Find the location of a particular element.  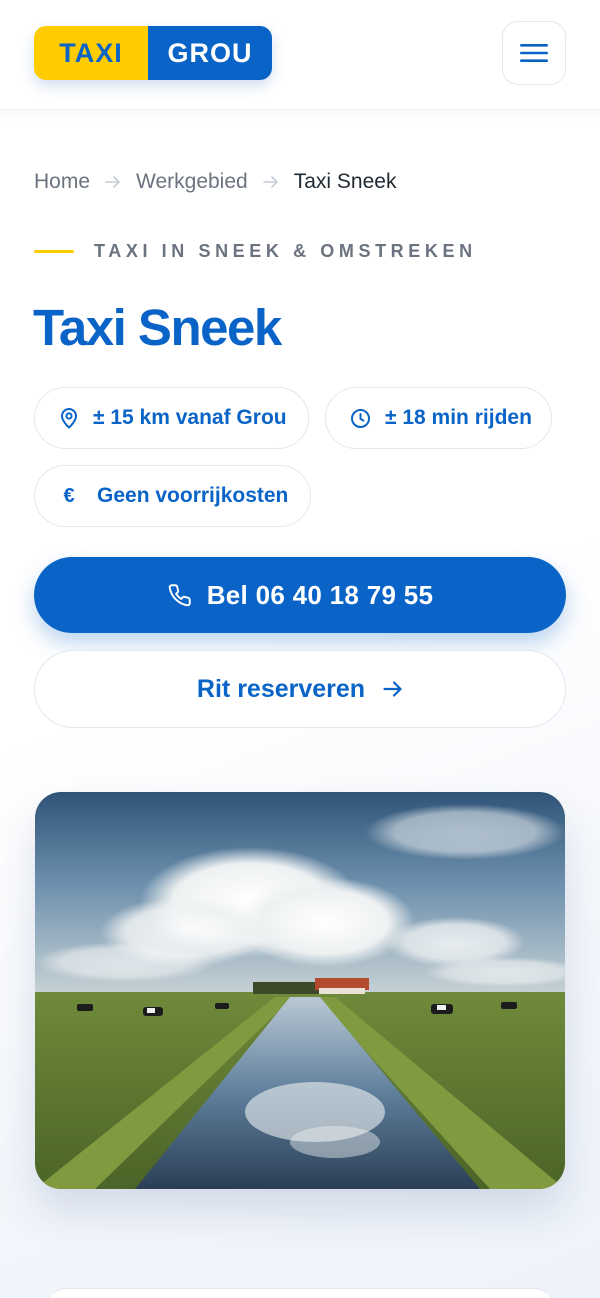

breadcrumb-home-link: Home is located at coordinates (62, 182).